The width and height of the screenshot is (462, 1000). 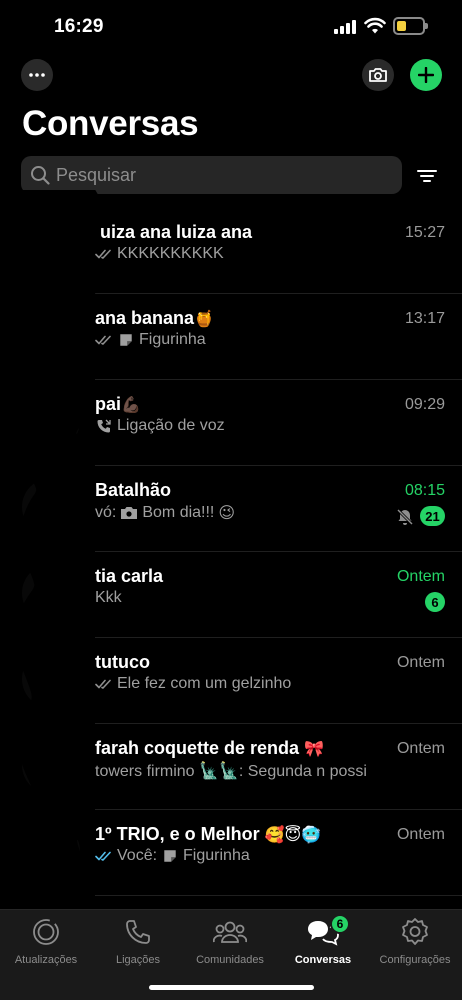 I want to click on search-input: Pesquisar, so click(x=96, y=175).